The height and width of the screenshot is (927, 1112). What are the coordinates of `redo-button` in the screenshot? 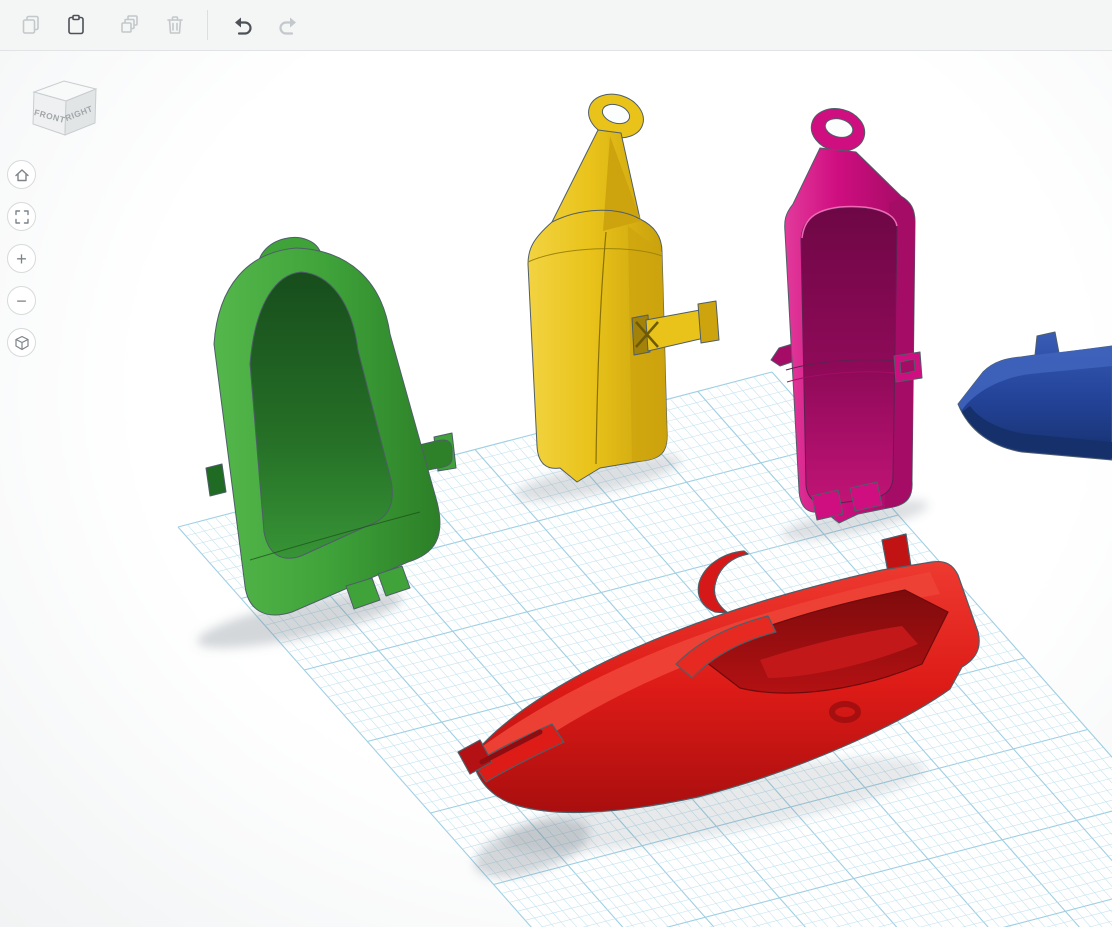 It's located at (288, 25).